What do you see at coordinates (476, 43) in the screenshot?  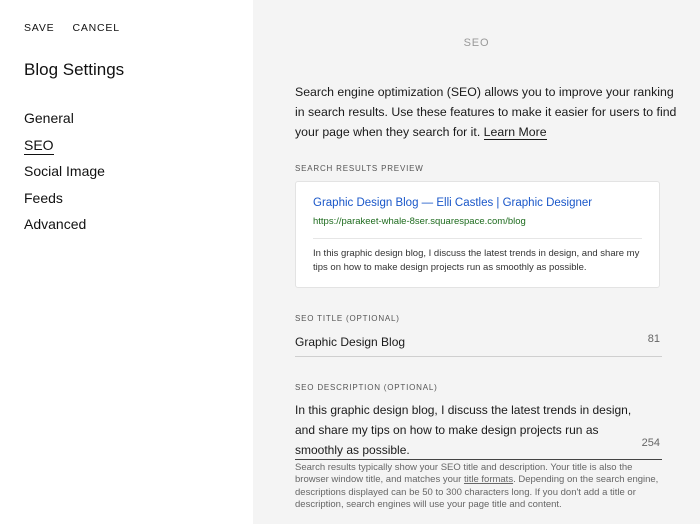 I see `section-header: SEO` at bounding box center [476, 43].